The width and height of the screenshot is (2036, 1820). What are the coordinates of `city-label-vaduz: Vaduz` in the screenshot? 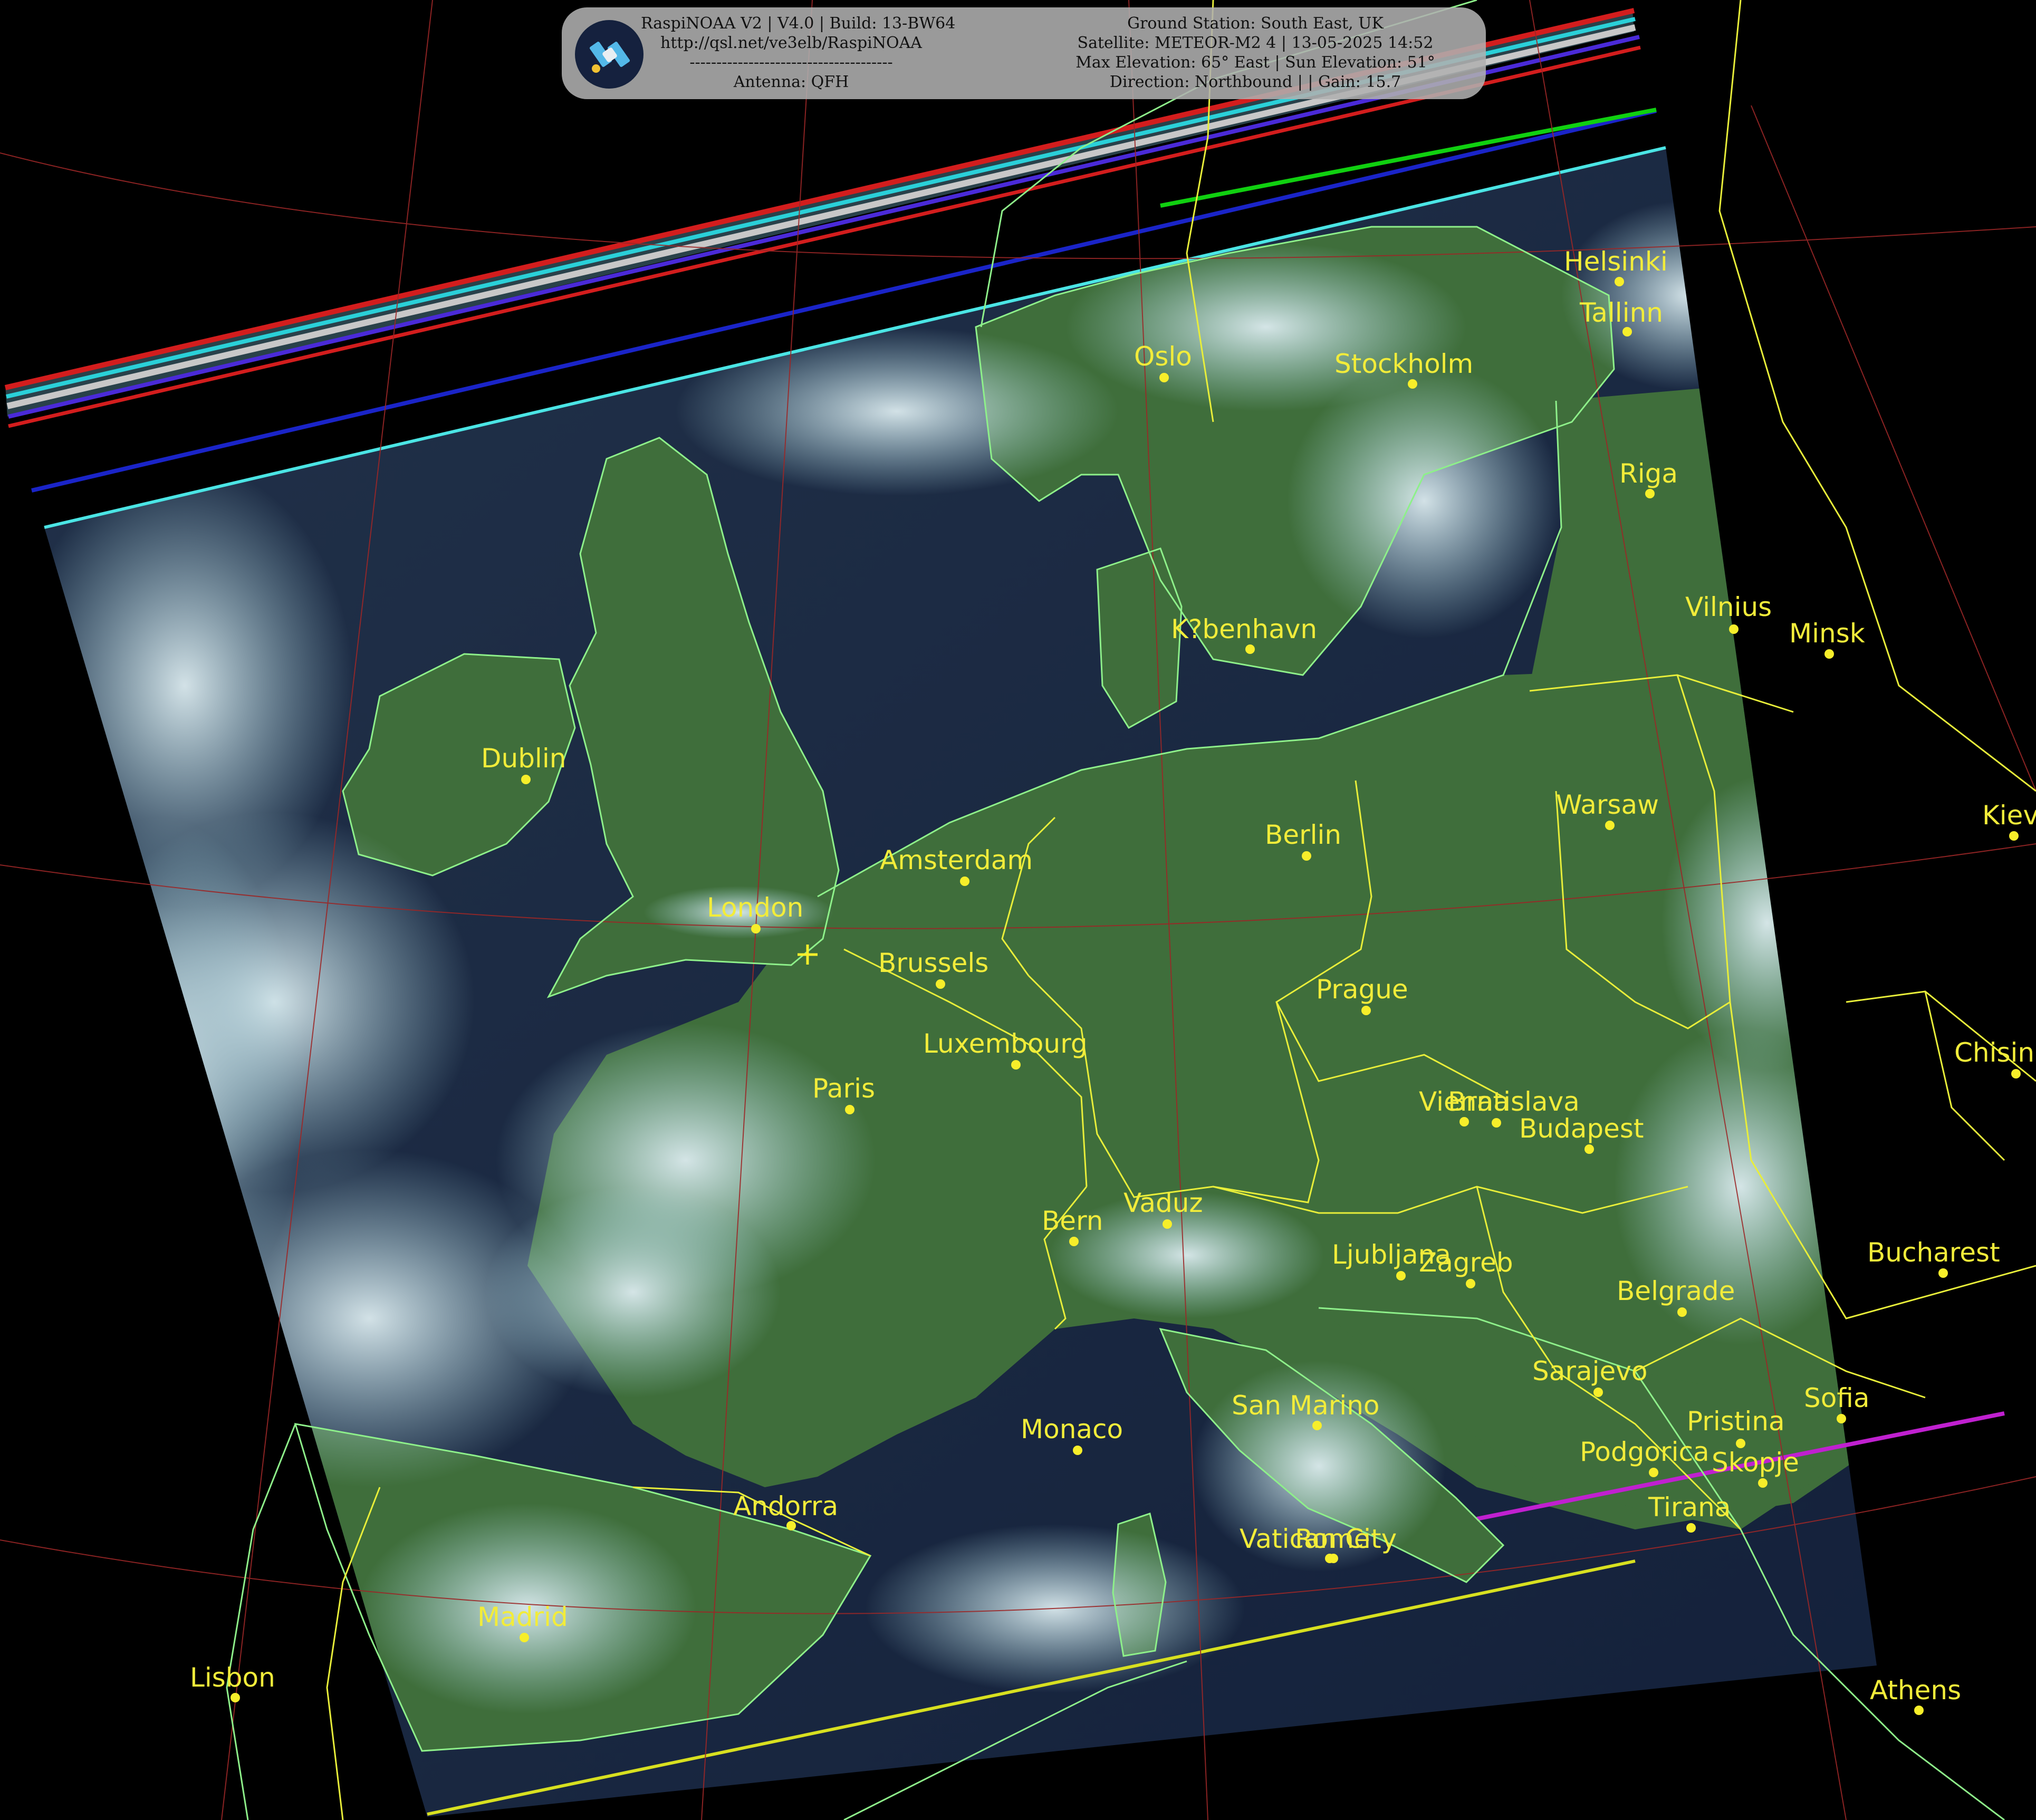 It's located at (1163, 1203).